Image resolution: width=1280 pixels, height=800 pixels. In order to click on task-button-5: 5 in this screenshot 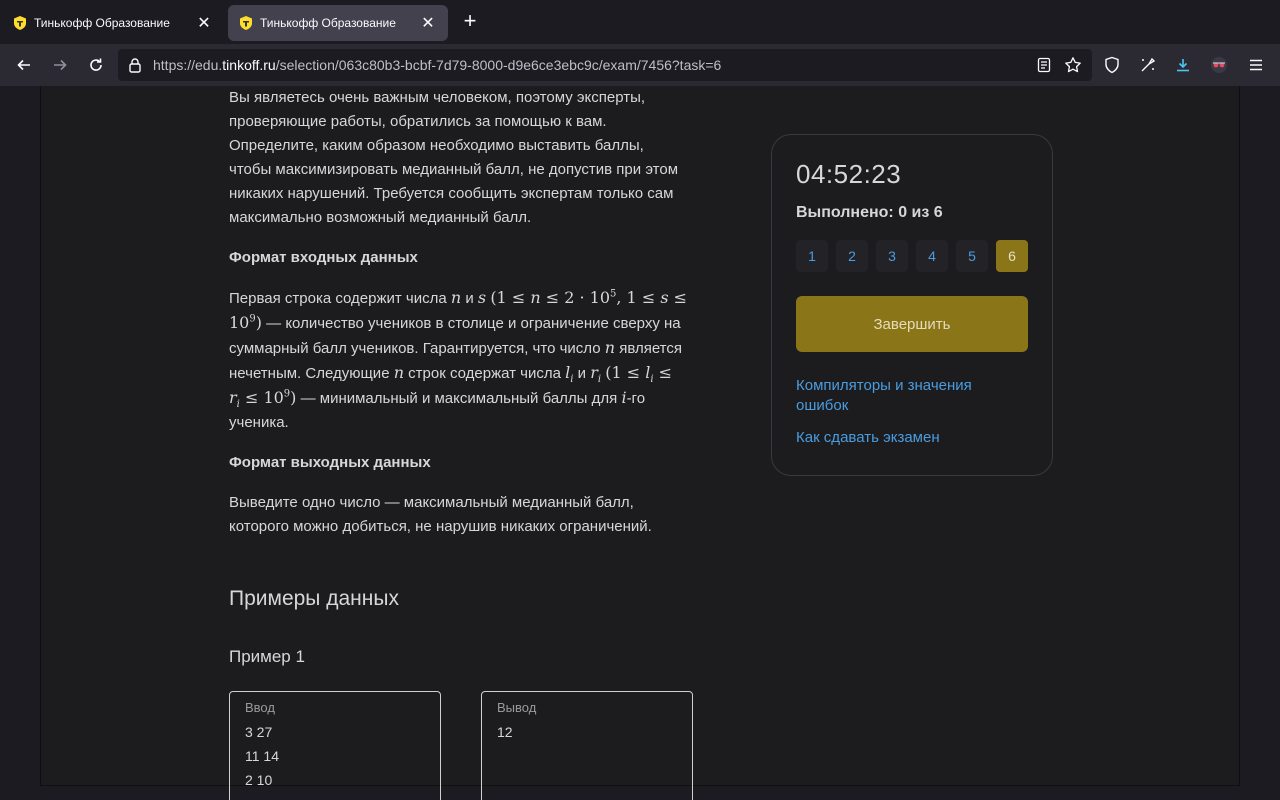, I will do `click(972, 256)`.